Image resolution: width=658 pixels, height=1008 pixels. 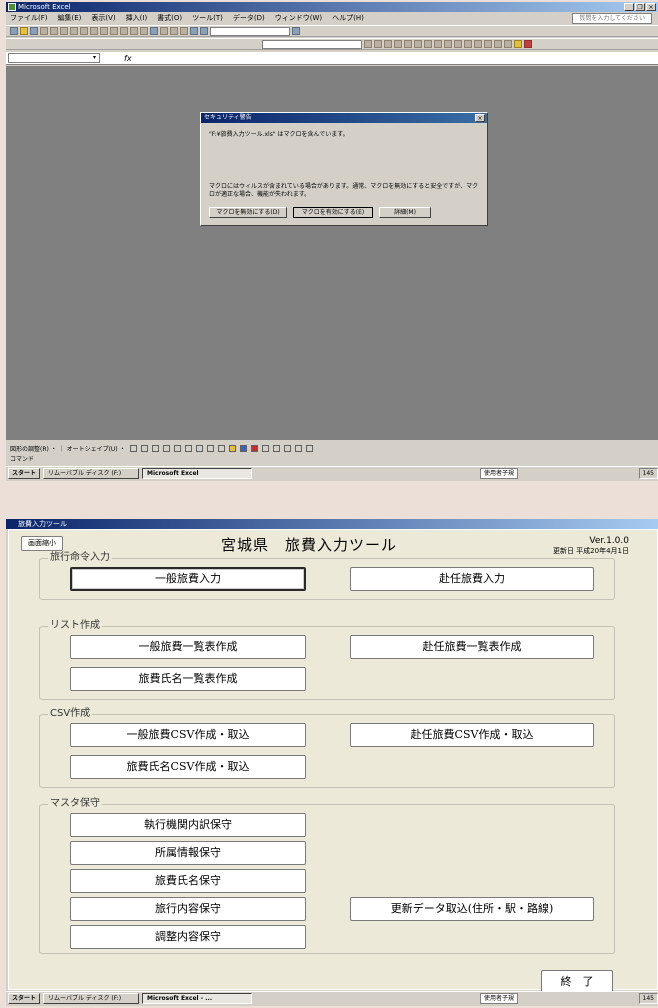 I want to click on rectangle-icon, so click(x=155, y=448).